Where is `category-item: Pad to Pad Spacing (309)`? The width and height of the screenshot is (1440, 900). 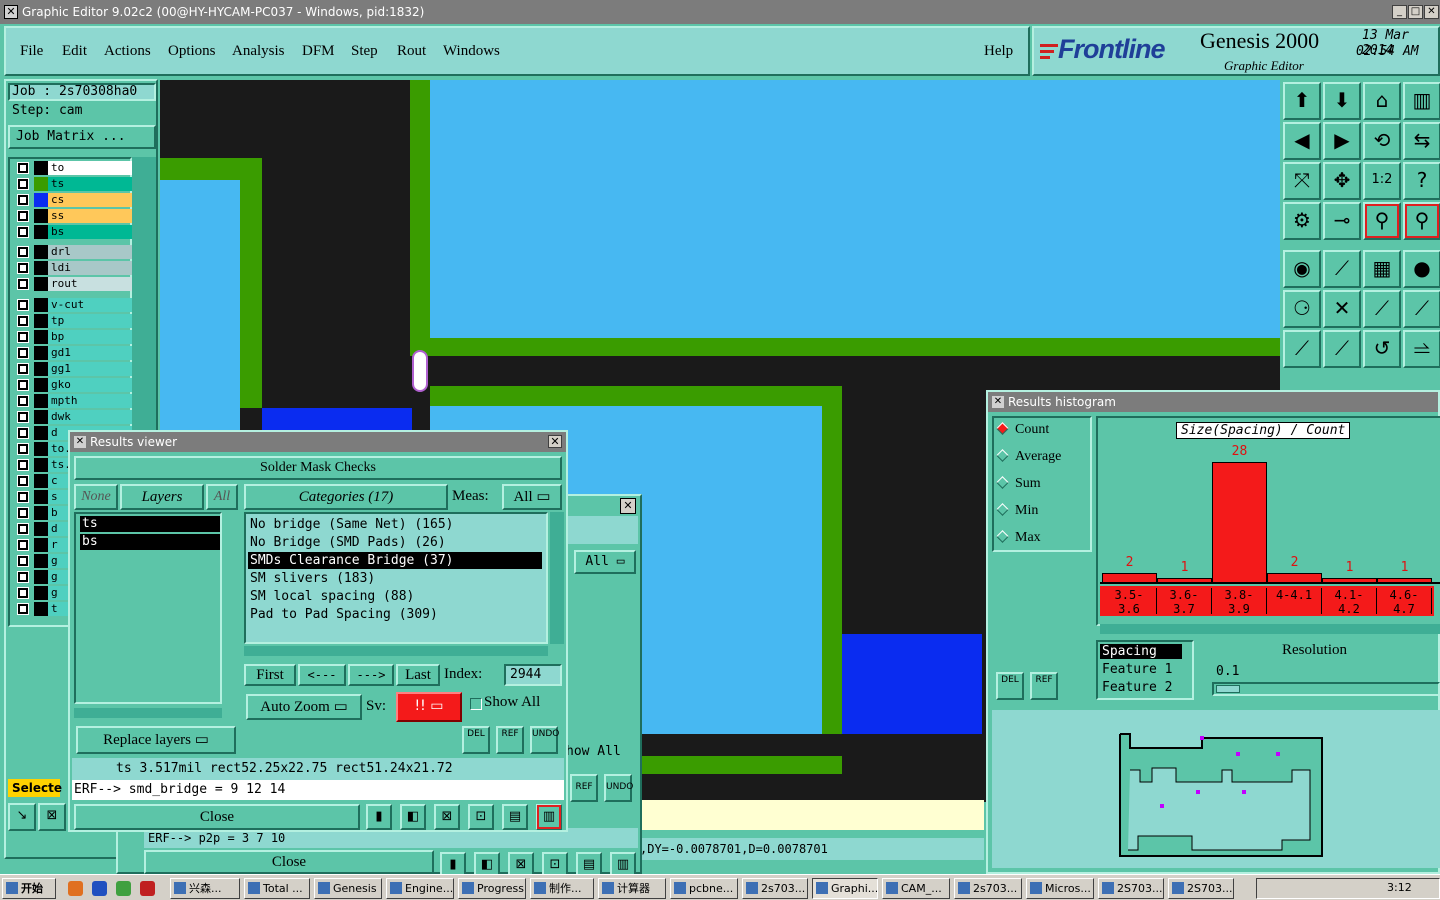
category-item: Pad to Pad Spacing (309) is located at coordinates (395, 614).